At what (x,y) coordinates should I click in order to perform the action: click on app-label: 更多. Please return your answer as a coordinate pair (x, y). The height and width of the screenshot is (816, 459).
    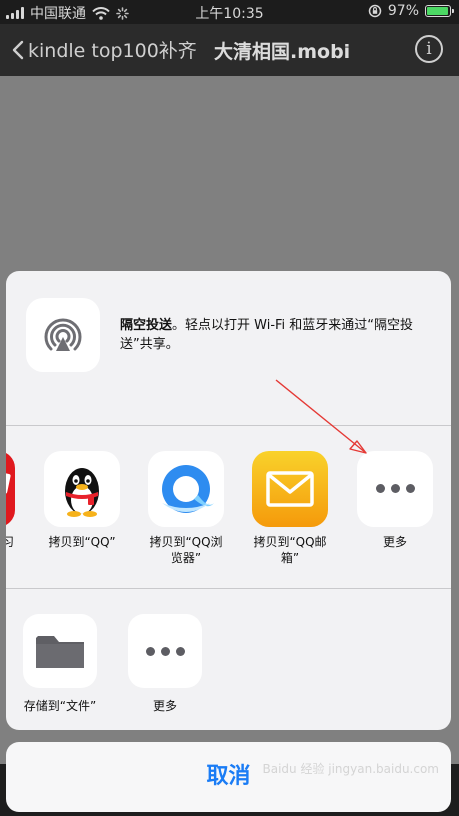
    Looking at the image, I should click on (394, 542).